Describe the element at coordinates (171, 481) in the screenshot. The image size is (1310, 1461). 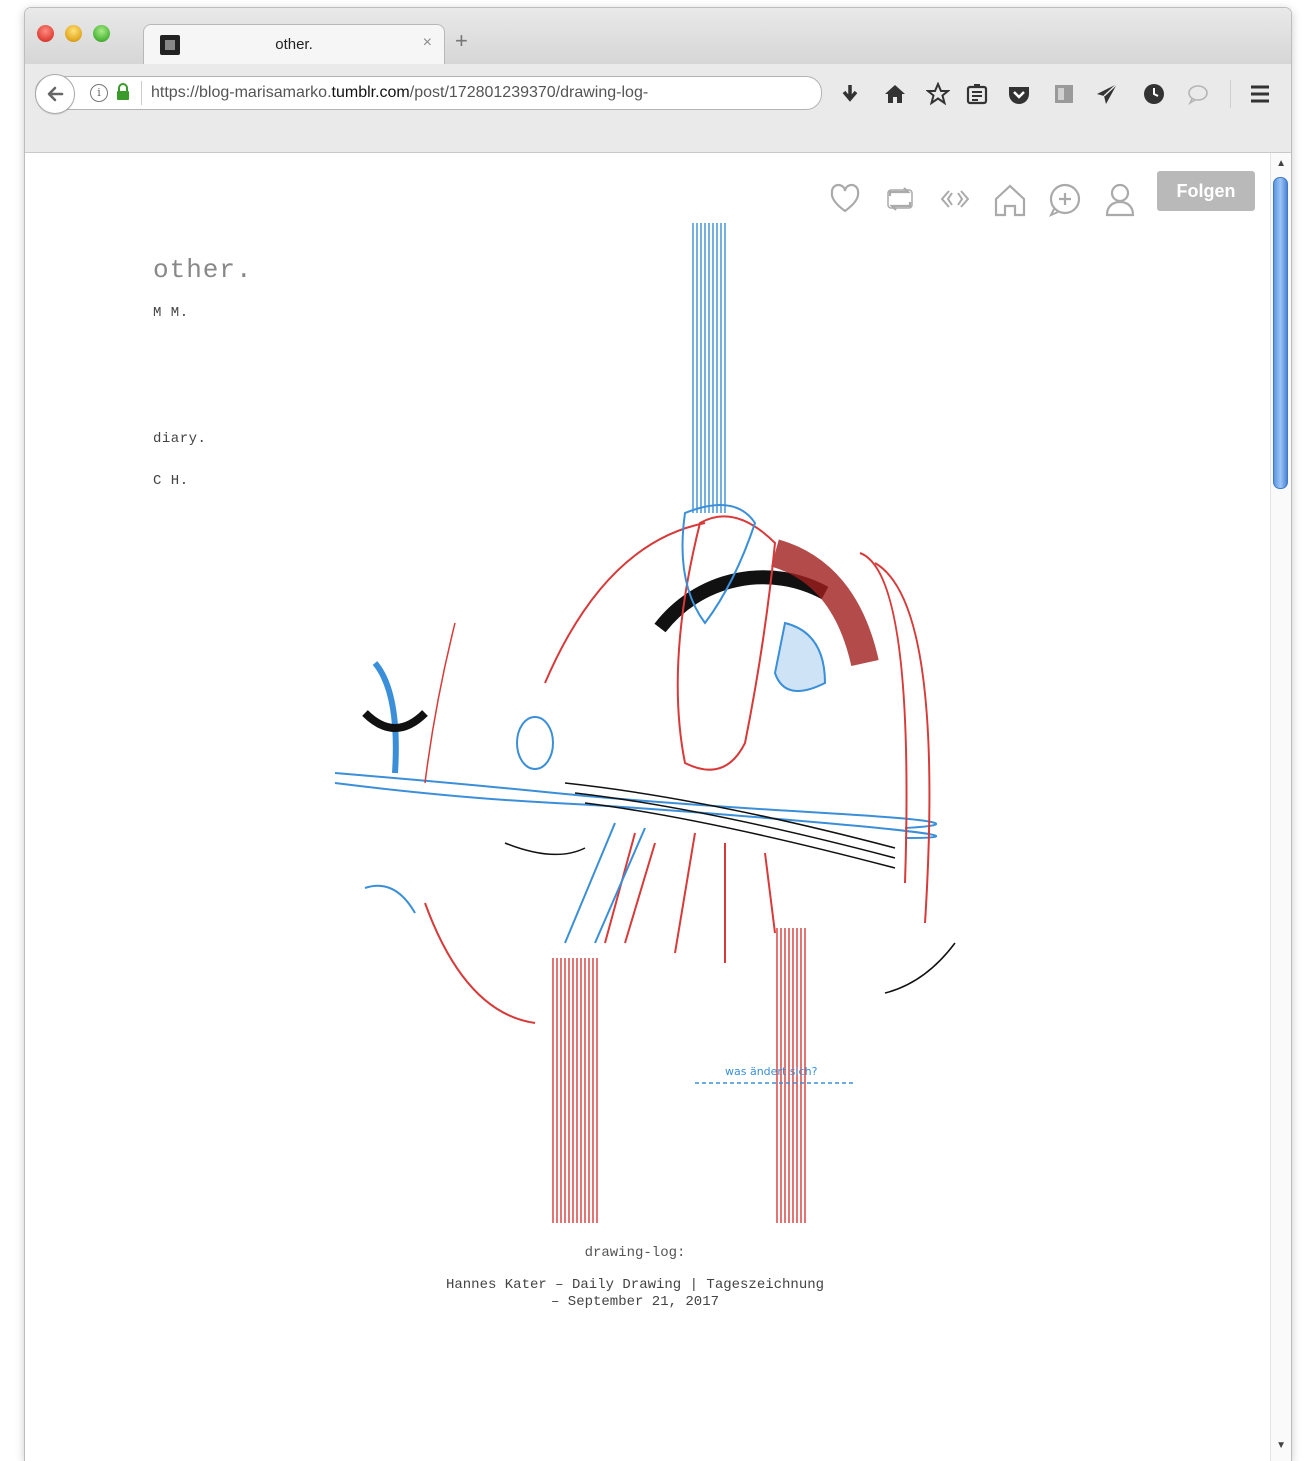
I see `nav-link-ch: C H.` at that location.